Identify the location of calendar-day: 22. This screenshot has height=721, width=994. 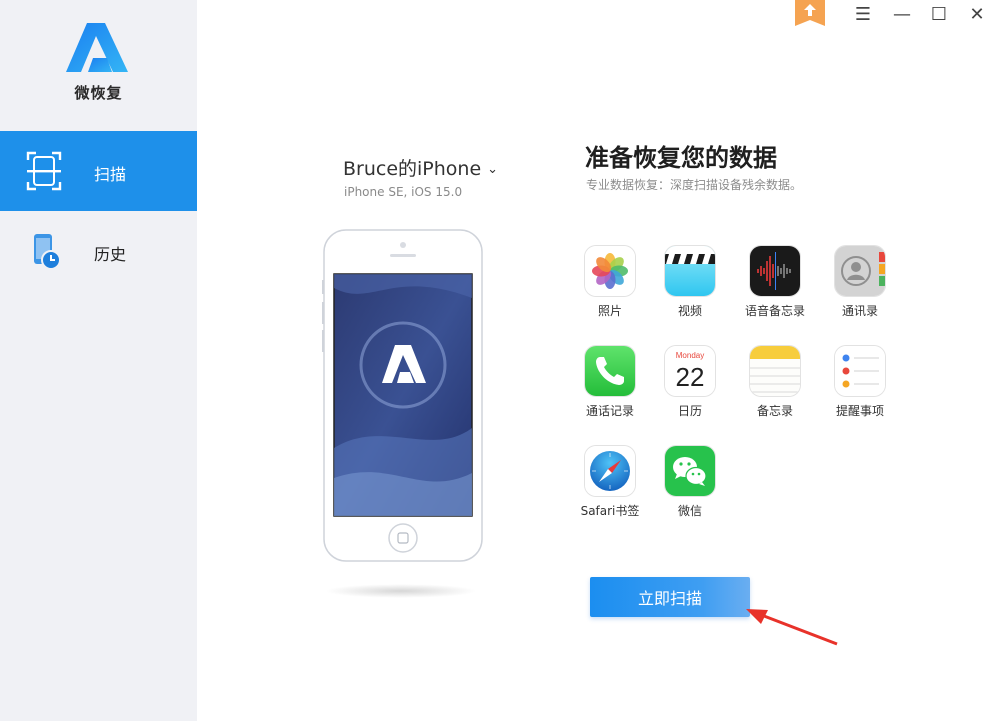
(690, 377).